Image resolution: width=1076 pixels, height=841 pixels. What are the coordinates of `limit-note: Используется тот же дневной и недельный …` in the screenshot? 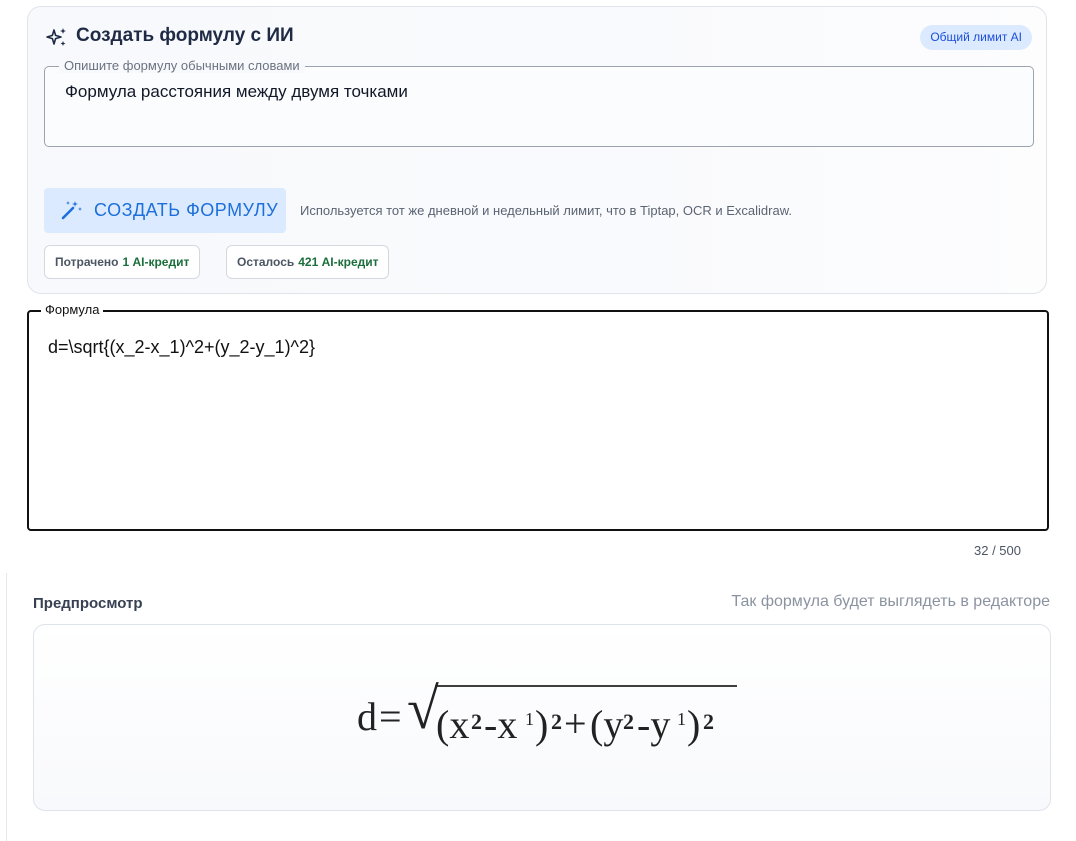 It's located at (546, 210).